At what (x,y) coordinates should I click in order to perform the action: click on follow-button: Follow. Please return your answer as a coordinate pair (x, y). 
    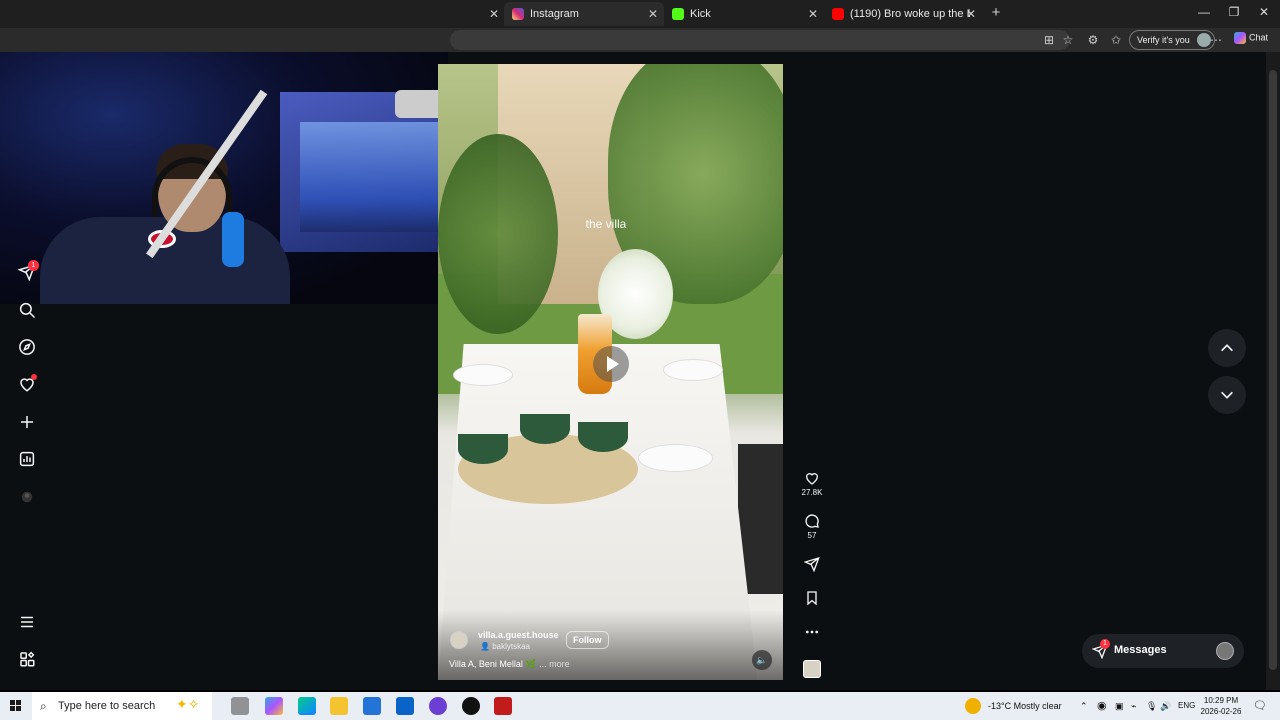
    Looking at the image, I should click on (587, 640).